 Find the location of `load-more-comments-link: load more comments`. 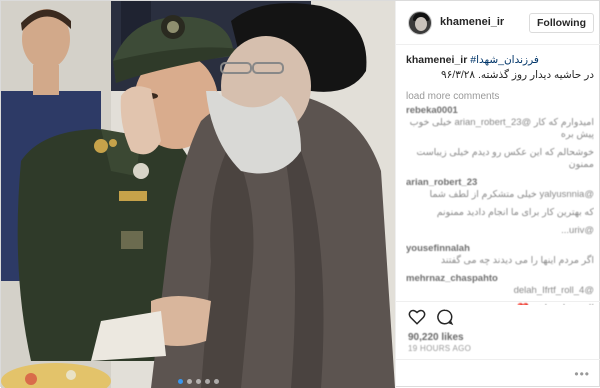

load-more-comments-link: load more comments is located at coordinates (452, 96).